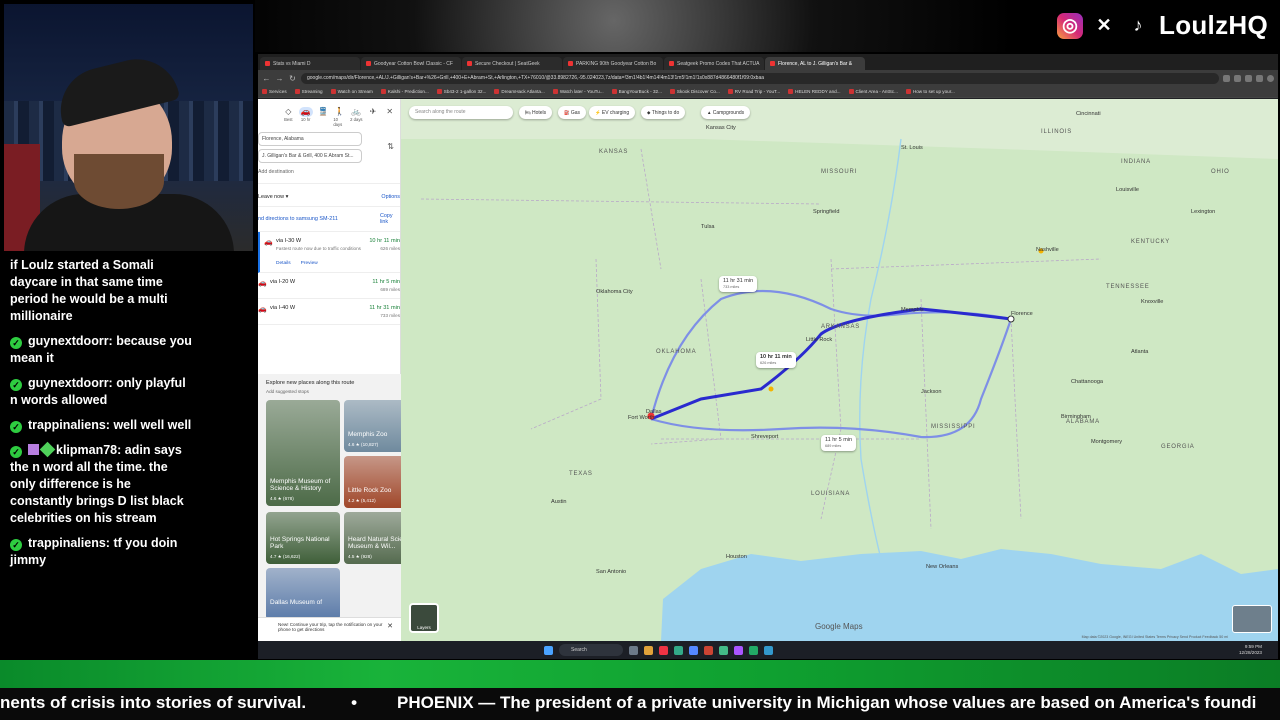  Describe the element at coordinates (714, 63) in the screenshot. I see `browser-tab: Seatgeek Promo Codes That ACTUA` at that location.